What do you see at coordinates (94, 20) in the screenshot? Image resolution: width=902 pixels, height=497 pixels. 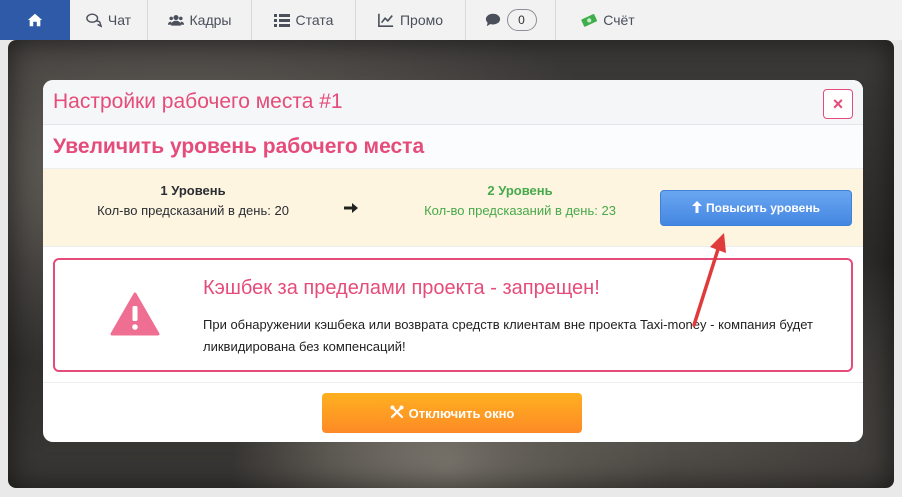 I see `chat-icon` at bounding box center [94, 20].